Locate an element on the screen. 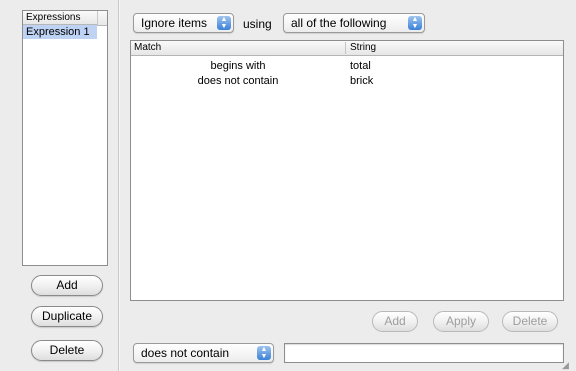 This screenshot has width=576, height=371. table-row-2-match: does not contain is located at coordinates (238, 81).